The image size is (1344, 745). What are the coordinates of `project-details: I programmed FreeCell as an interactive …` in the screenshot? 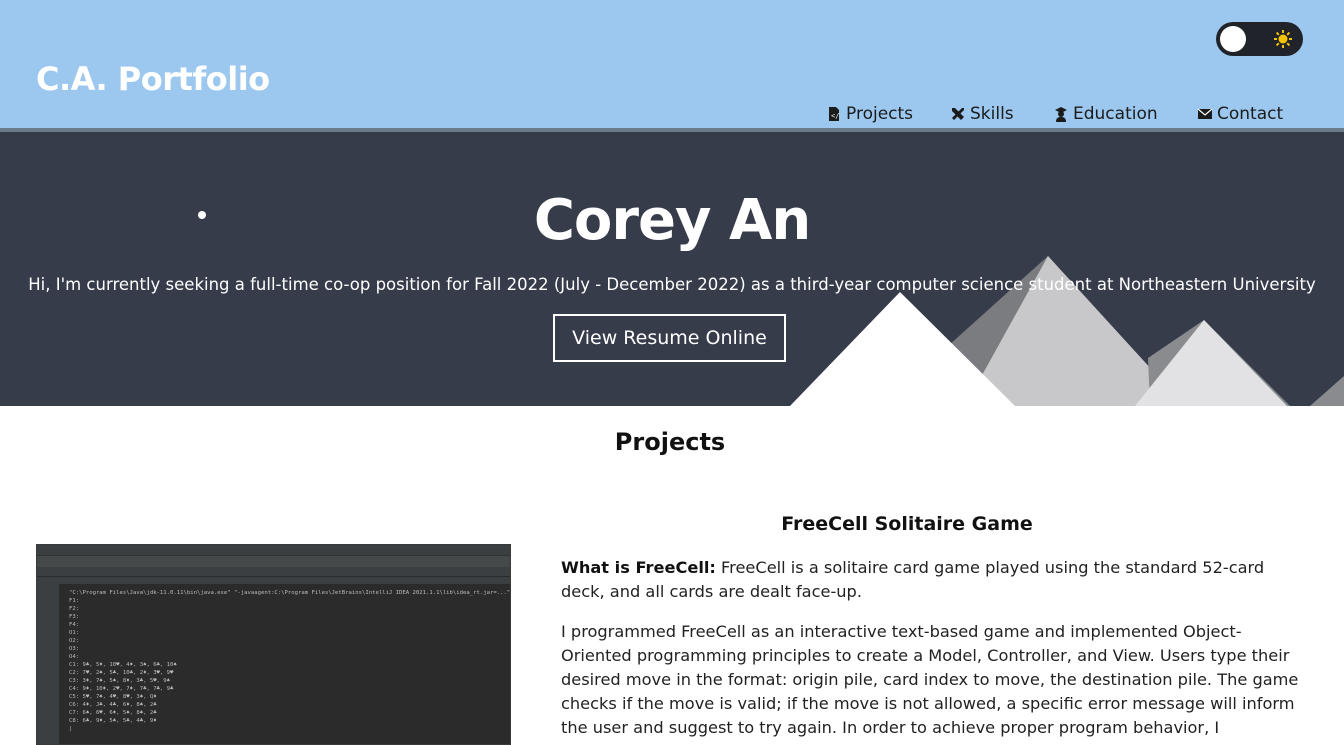 It's located at (930, 683).